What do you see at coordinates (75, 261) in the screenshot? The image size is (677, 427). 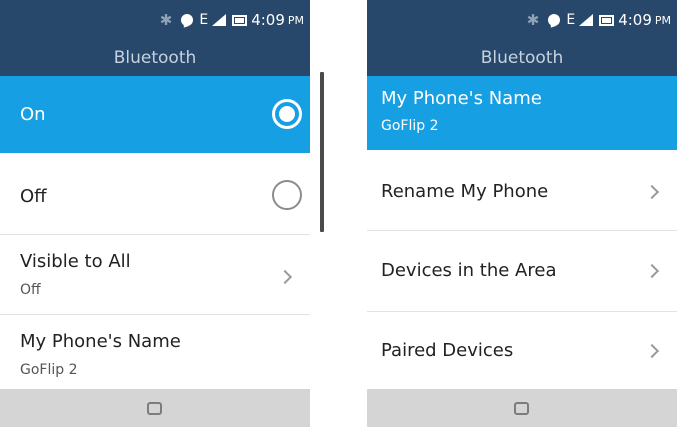 I see `item-label: Visible to All` at bounding box center [75, 261].